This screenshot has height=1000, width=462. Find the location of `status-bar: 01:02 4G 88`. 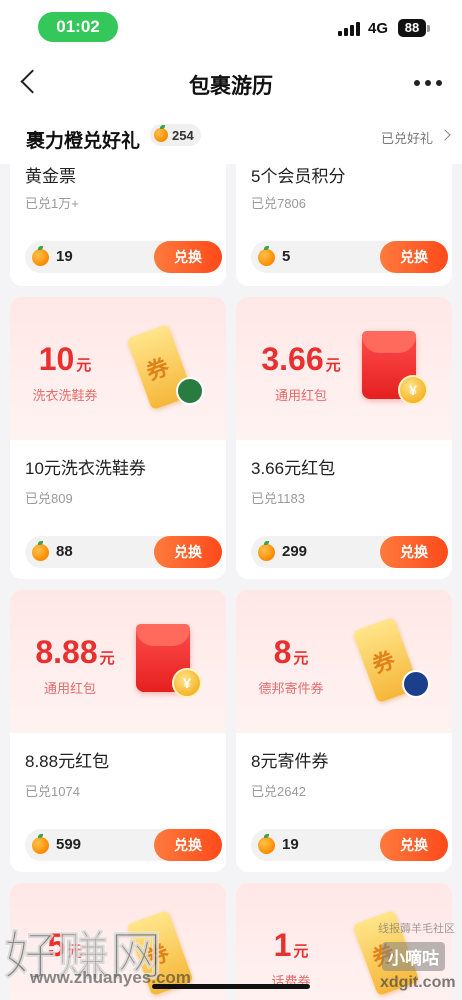

status-bar: 01:02 4G 88 is located at coordinates (231, 26).